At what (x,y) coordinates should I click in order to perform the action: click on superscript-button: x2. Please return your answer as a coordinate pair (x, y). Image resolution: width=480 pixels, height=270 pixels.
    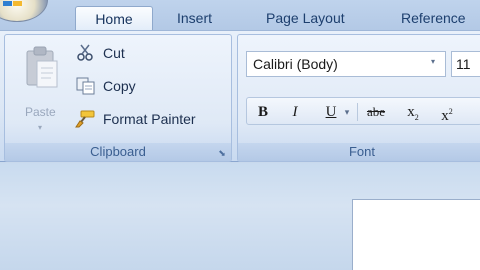
    Looking at the image, I should click on (447, 112).